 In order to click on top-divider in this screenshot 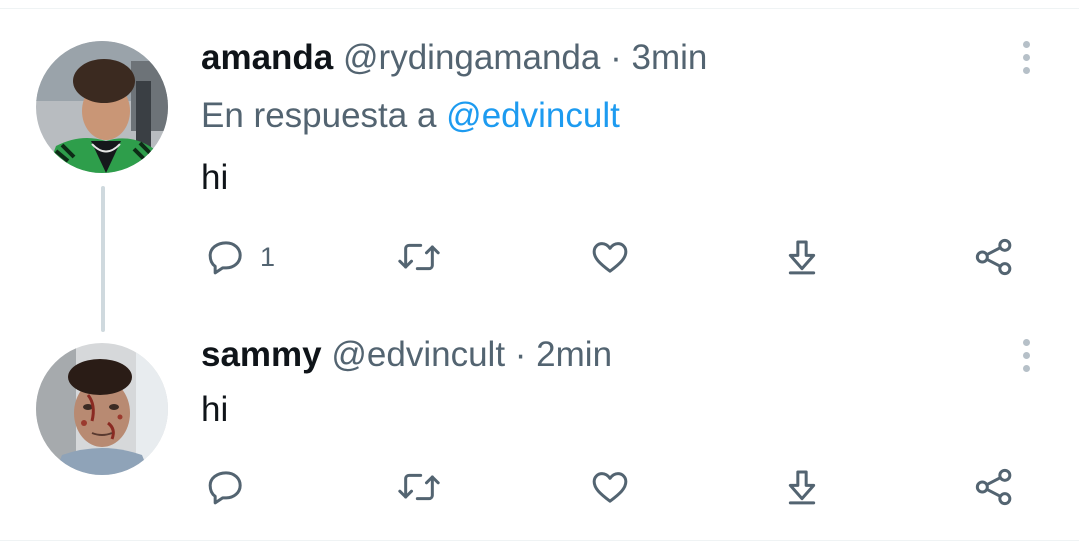, I will do `click(539, 8)`.